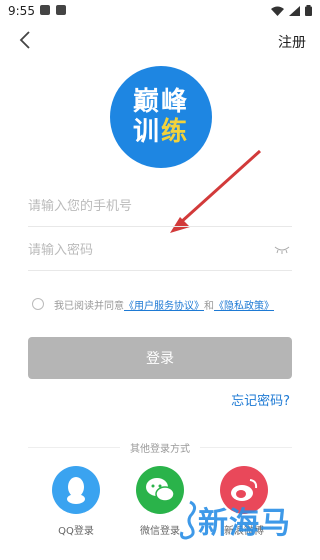 The width and height of the screenshot is (320, 560). I want to click on seahorse-icon, so click(188, 520).